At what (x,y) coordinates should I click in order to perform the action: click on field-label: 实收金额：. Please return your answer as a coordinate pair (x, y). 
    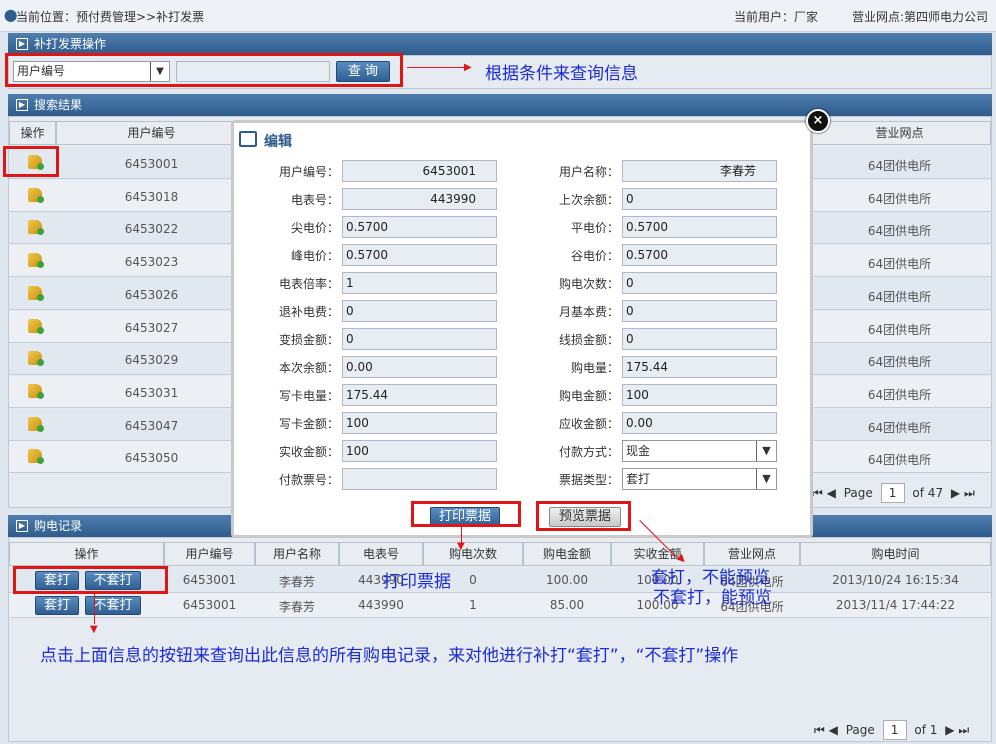
    Looking at the image, I should click on (308, 452).